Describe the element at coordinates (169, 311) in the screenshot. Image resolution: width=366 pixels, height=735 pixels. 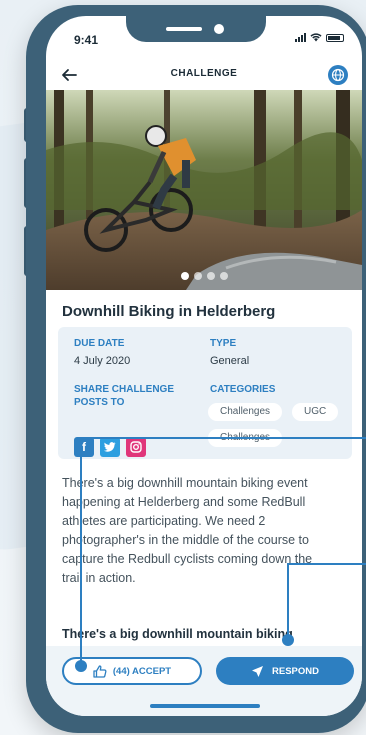
I see `challenge-title: Downhill Biking in Helderberg` at that location.